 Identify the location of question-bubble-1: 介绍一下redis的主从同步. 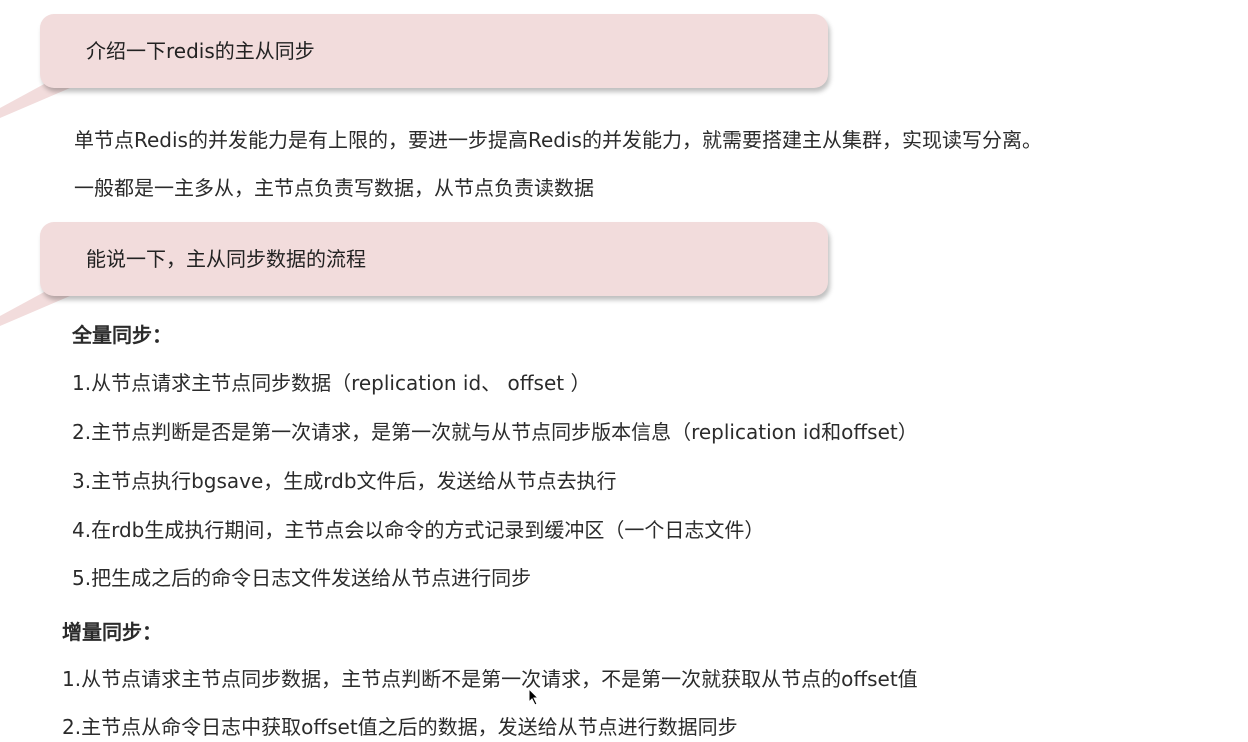
(434, 51).